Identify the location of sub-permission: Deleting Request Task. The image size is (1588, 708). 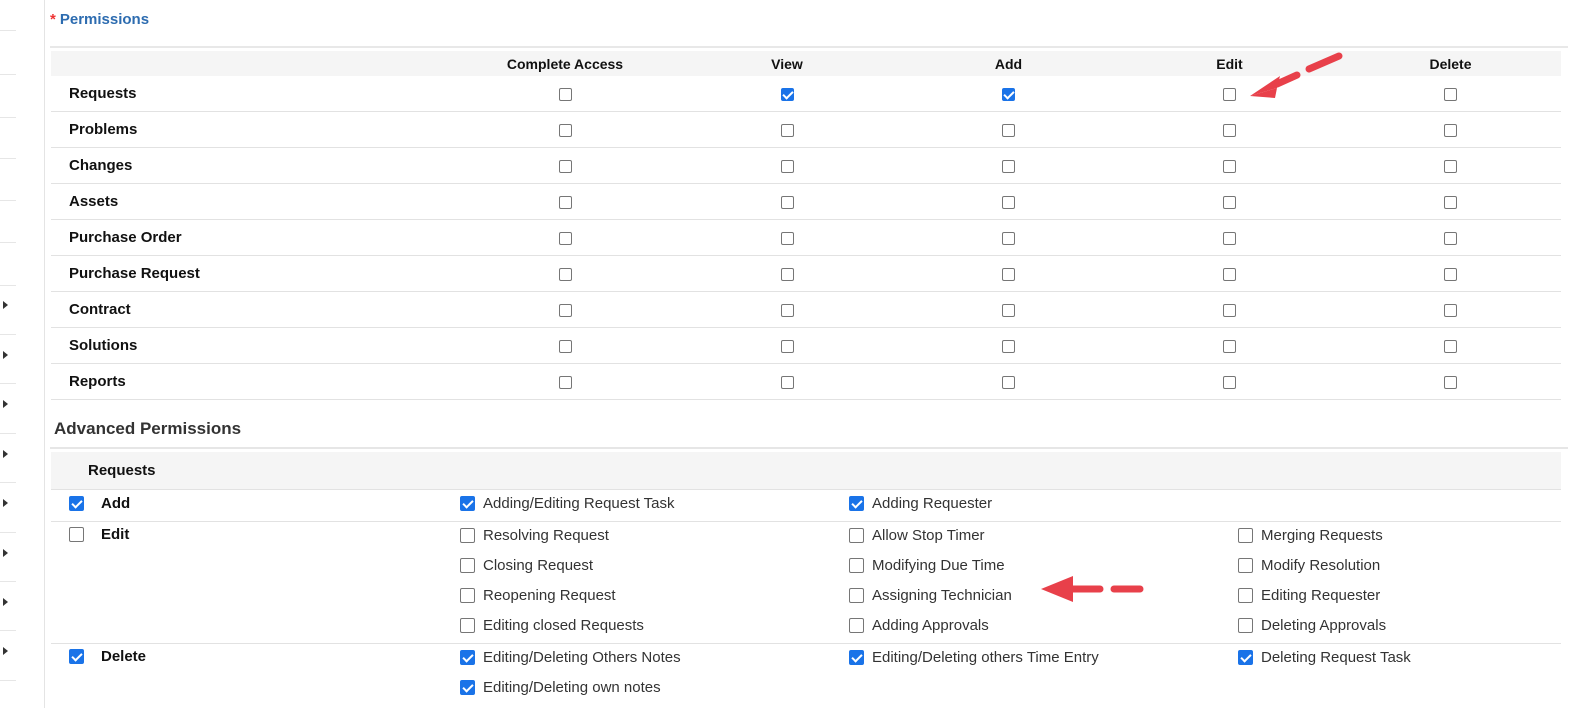
(1324, 657).